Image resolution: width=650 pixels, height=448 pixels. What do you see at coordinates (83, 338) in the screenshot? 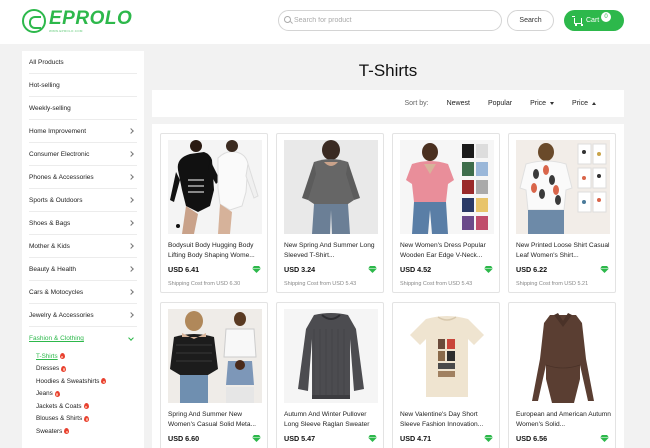
I see `sidebar-item-fashion-clothing: Fashion & Clothing` at bounding box center [83, 338].